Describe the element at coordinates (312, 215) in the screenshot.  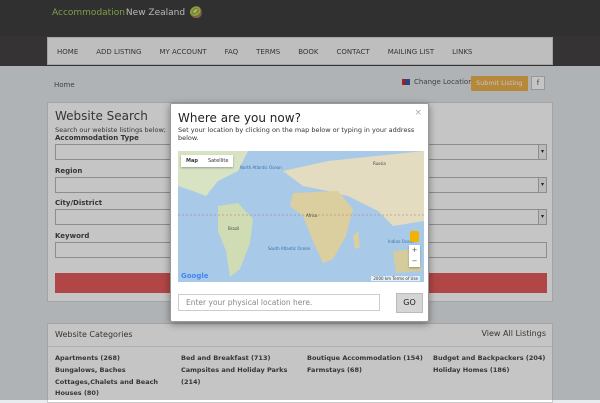
I see `map-label: Africa` at that location.